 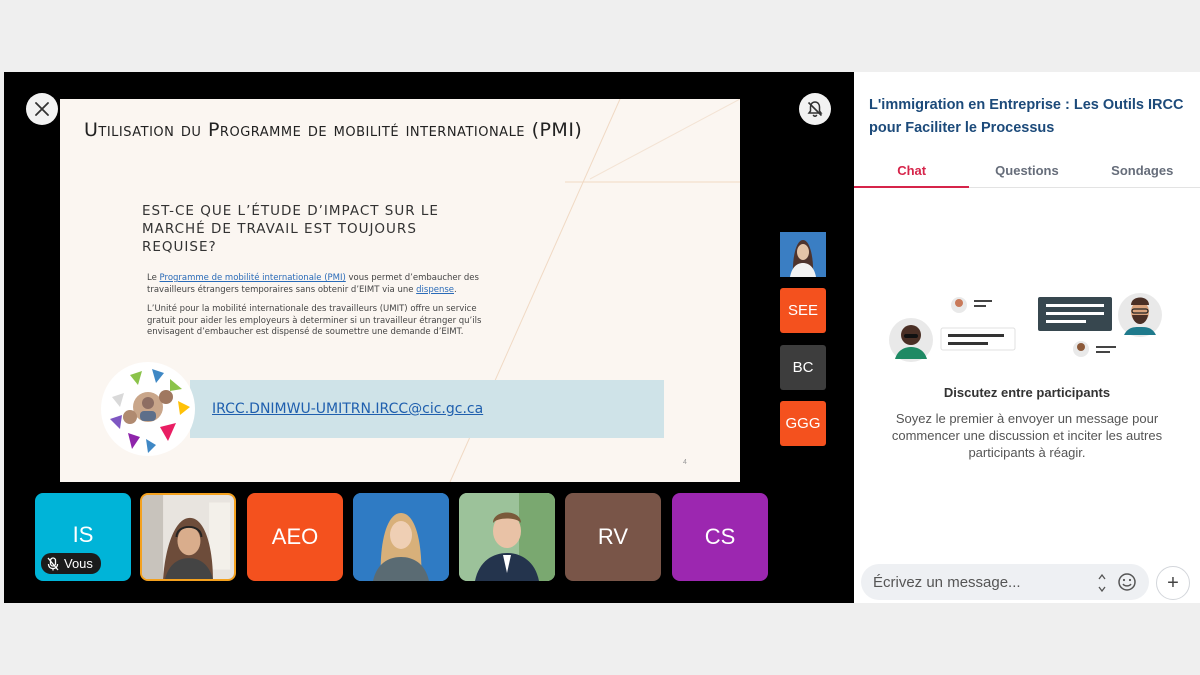 I want to click on person-photo-woman, so click(x=803, y=254).